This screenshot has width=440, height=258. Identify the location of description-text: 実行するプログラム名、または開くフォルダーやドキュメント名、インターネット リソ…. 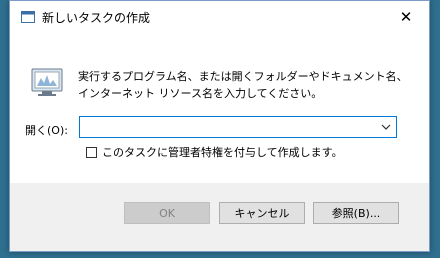
(243, 85).